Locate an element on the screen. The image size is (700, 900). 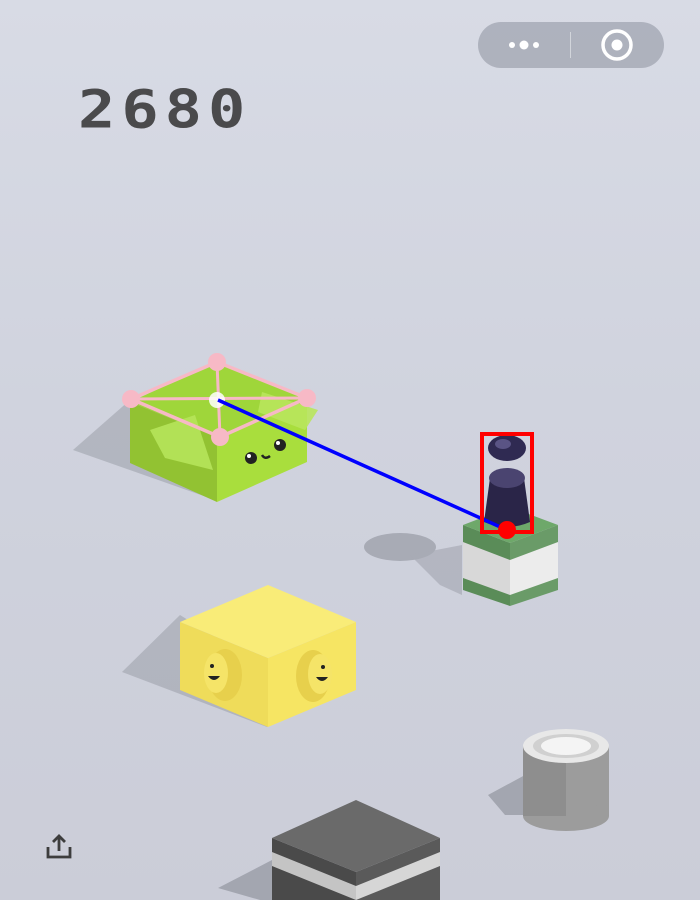
cylinder-shadow is located at coordinates (506, 795).